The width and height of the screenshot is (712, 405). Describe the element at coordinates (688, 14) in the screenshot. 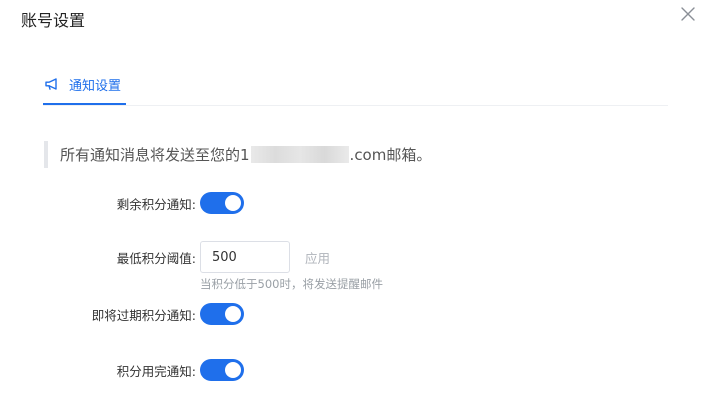

I see `close-icon` at that location.